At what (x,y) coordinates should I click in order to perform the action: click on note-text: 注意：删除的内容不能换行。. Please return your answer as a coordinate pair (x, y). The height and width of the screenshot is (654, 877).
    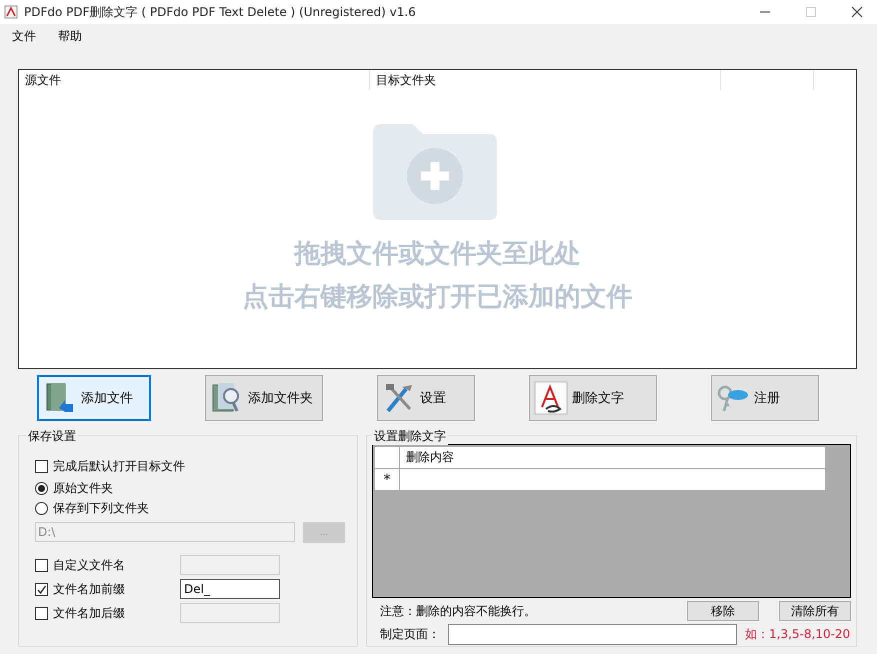
    Looking at the image, I should click on (458, 611).